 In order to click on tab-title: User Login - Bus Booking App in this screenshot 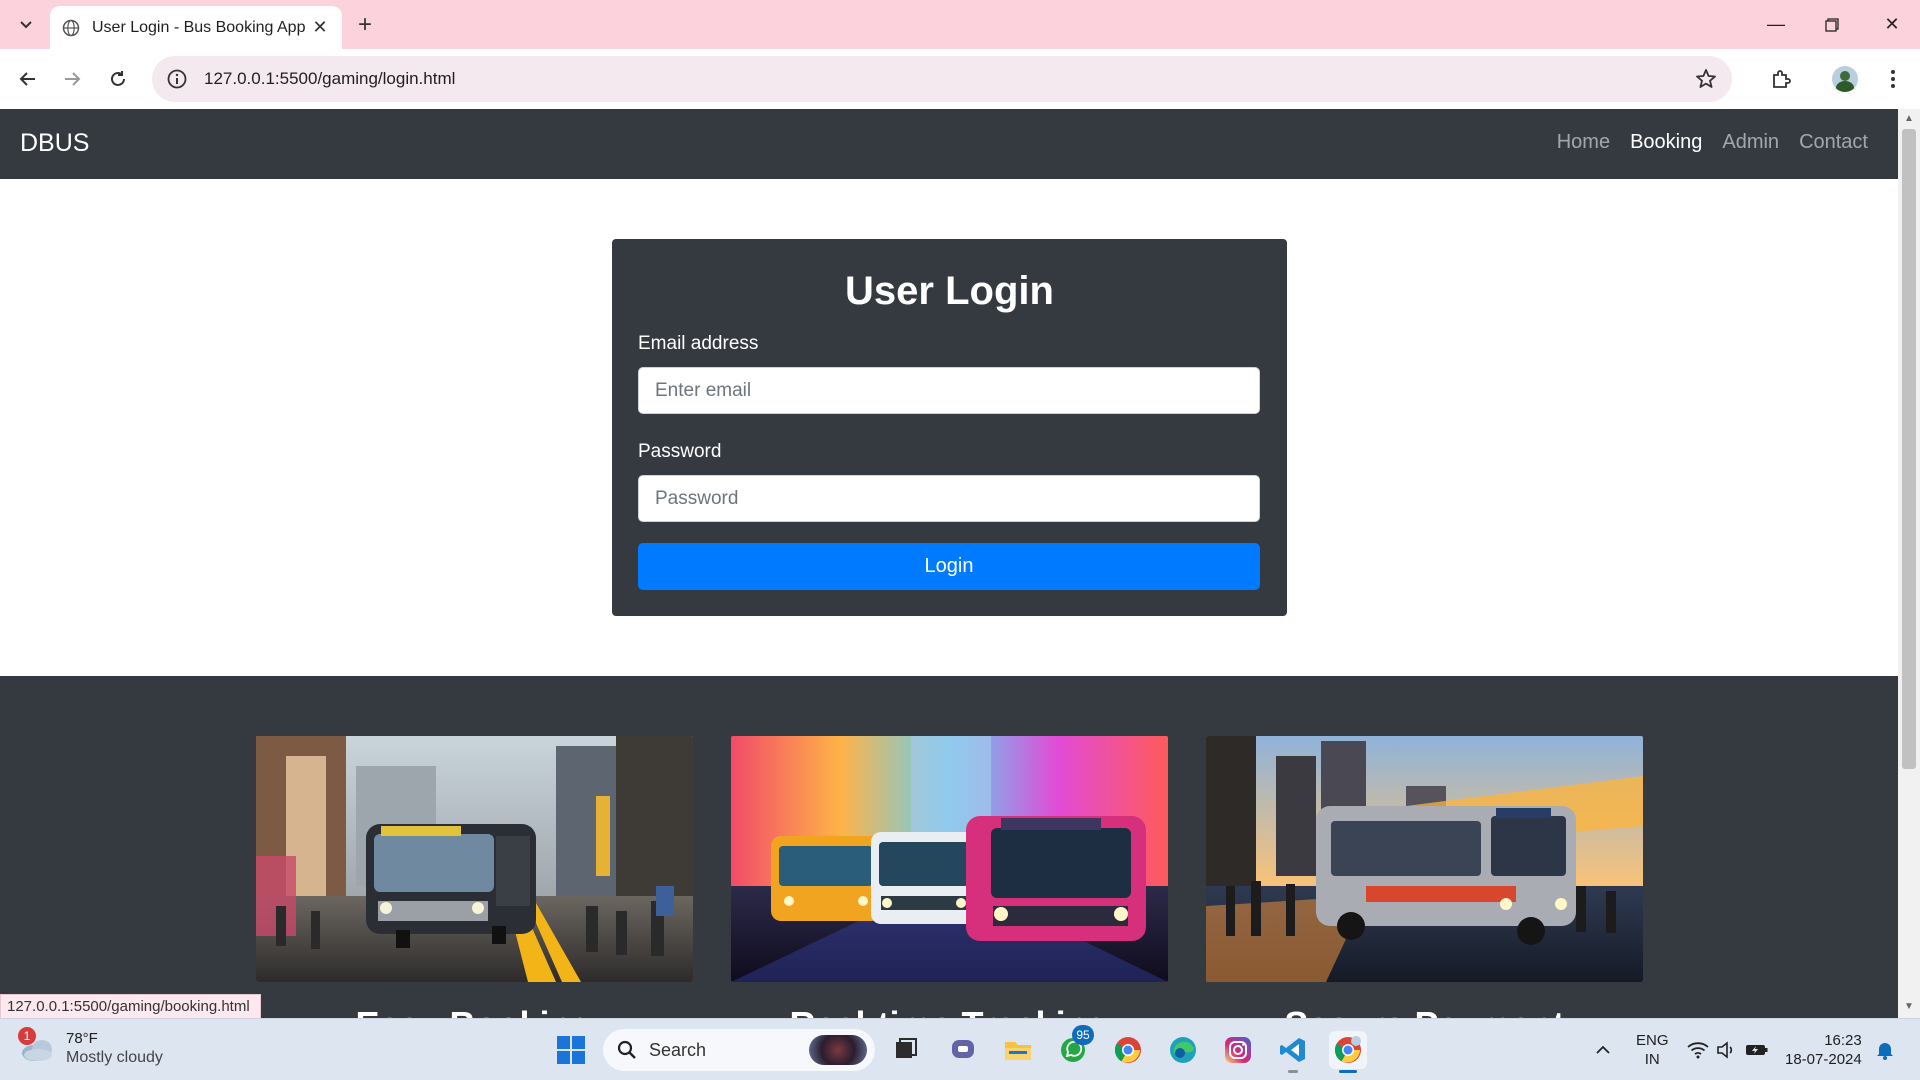, I will do `click(199, 27)`.